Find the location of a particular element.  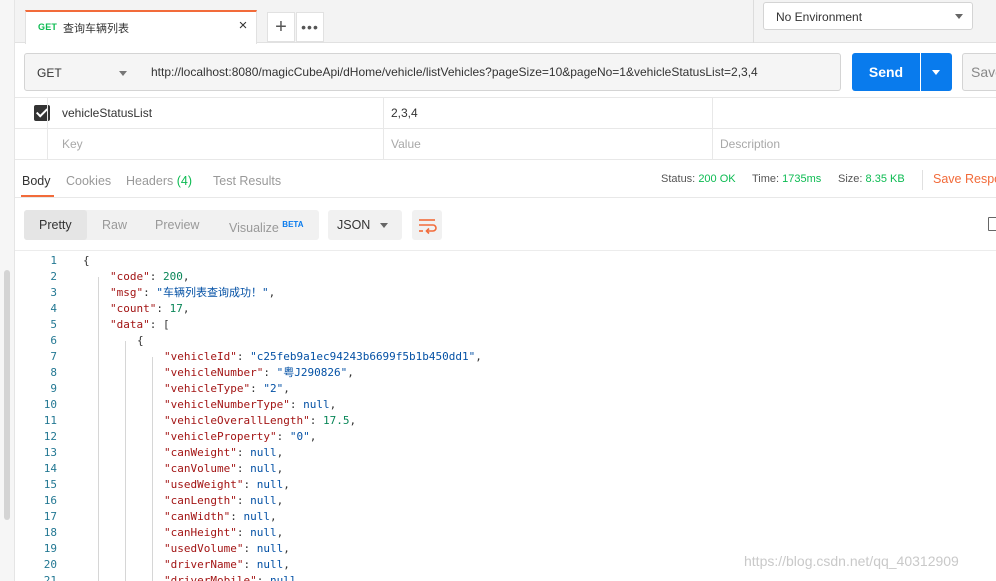

code-token: : [ is located at coordinates (159, 324).